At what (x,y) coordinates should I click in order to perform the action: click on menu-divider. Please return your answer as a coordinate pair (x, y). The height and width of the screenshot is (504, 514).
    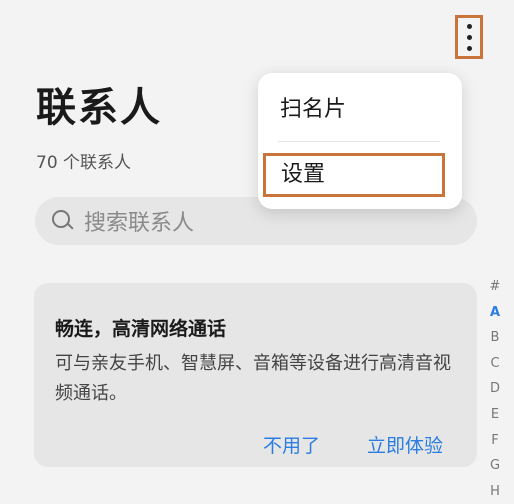
    Looking at the image, I should click on (359, 141).